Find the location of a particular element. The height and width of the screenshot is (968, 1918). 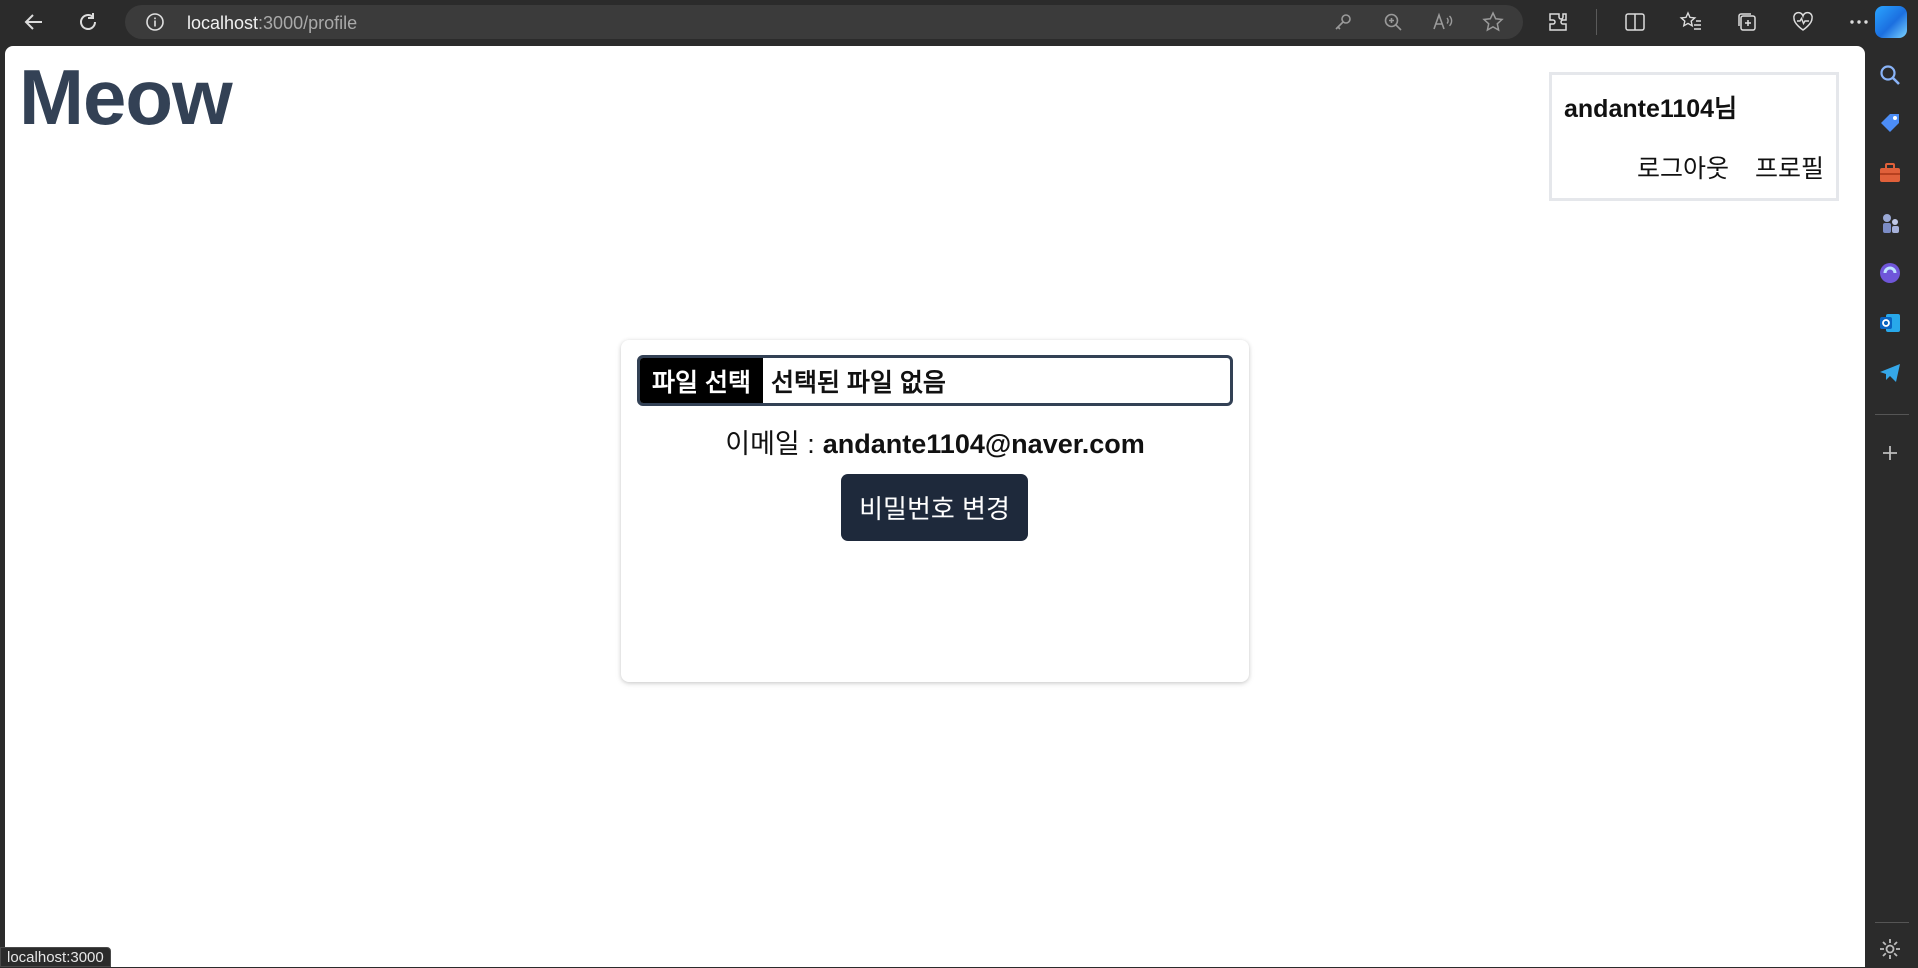

email-row: 이메일 : andante1104@naver.com is located at coordinates (935, 441).